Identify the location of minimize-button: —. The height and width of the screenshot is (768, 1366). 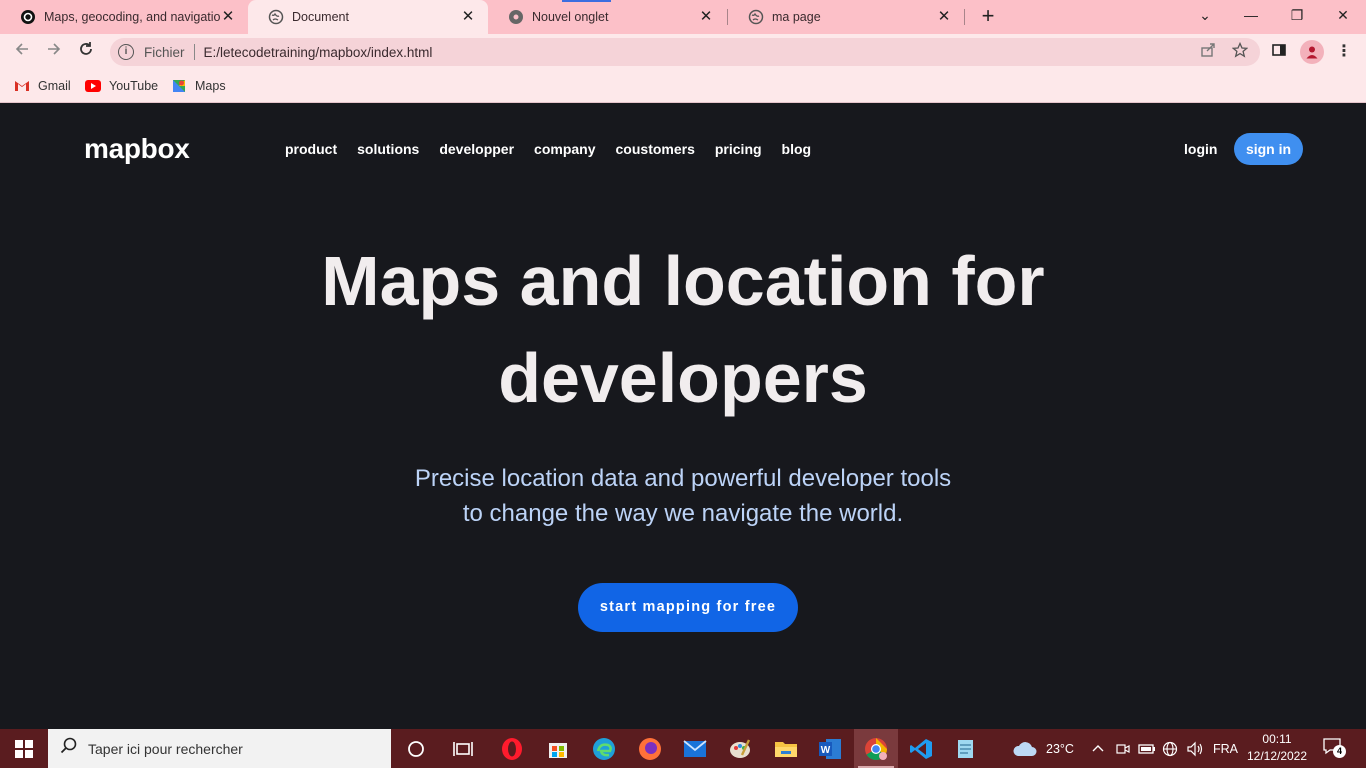
(1251, 15).